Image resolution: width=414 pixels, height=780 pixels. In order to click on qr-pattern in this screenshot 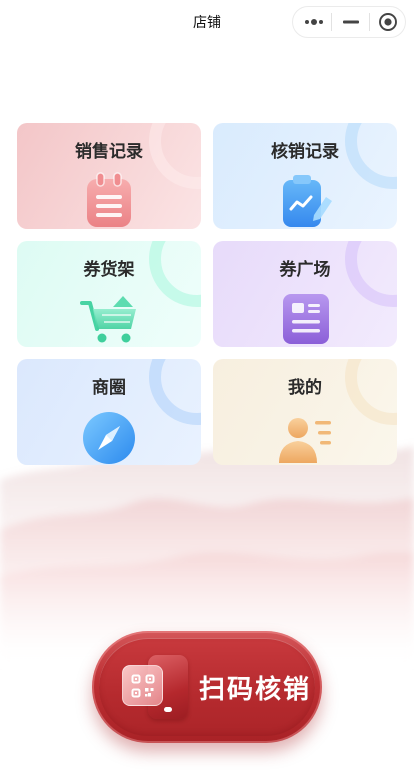, I will do `click(142, 685)`.